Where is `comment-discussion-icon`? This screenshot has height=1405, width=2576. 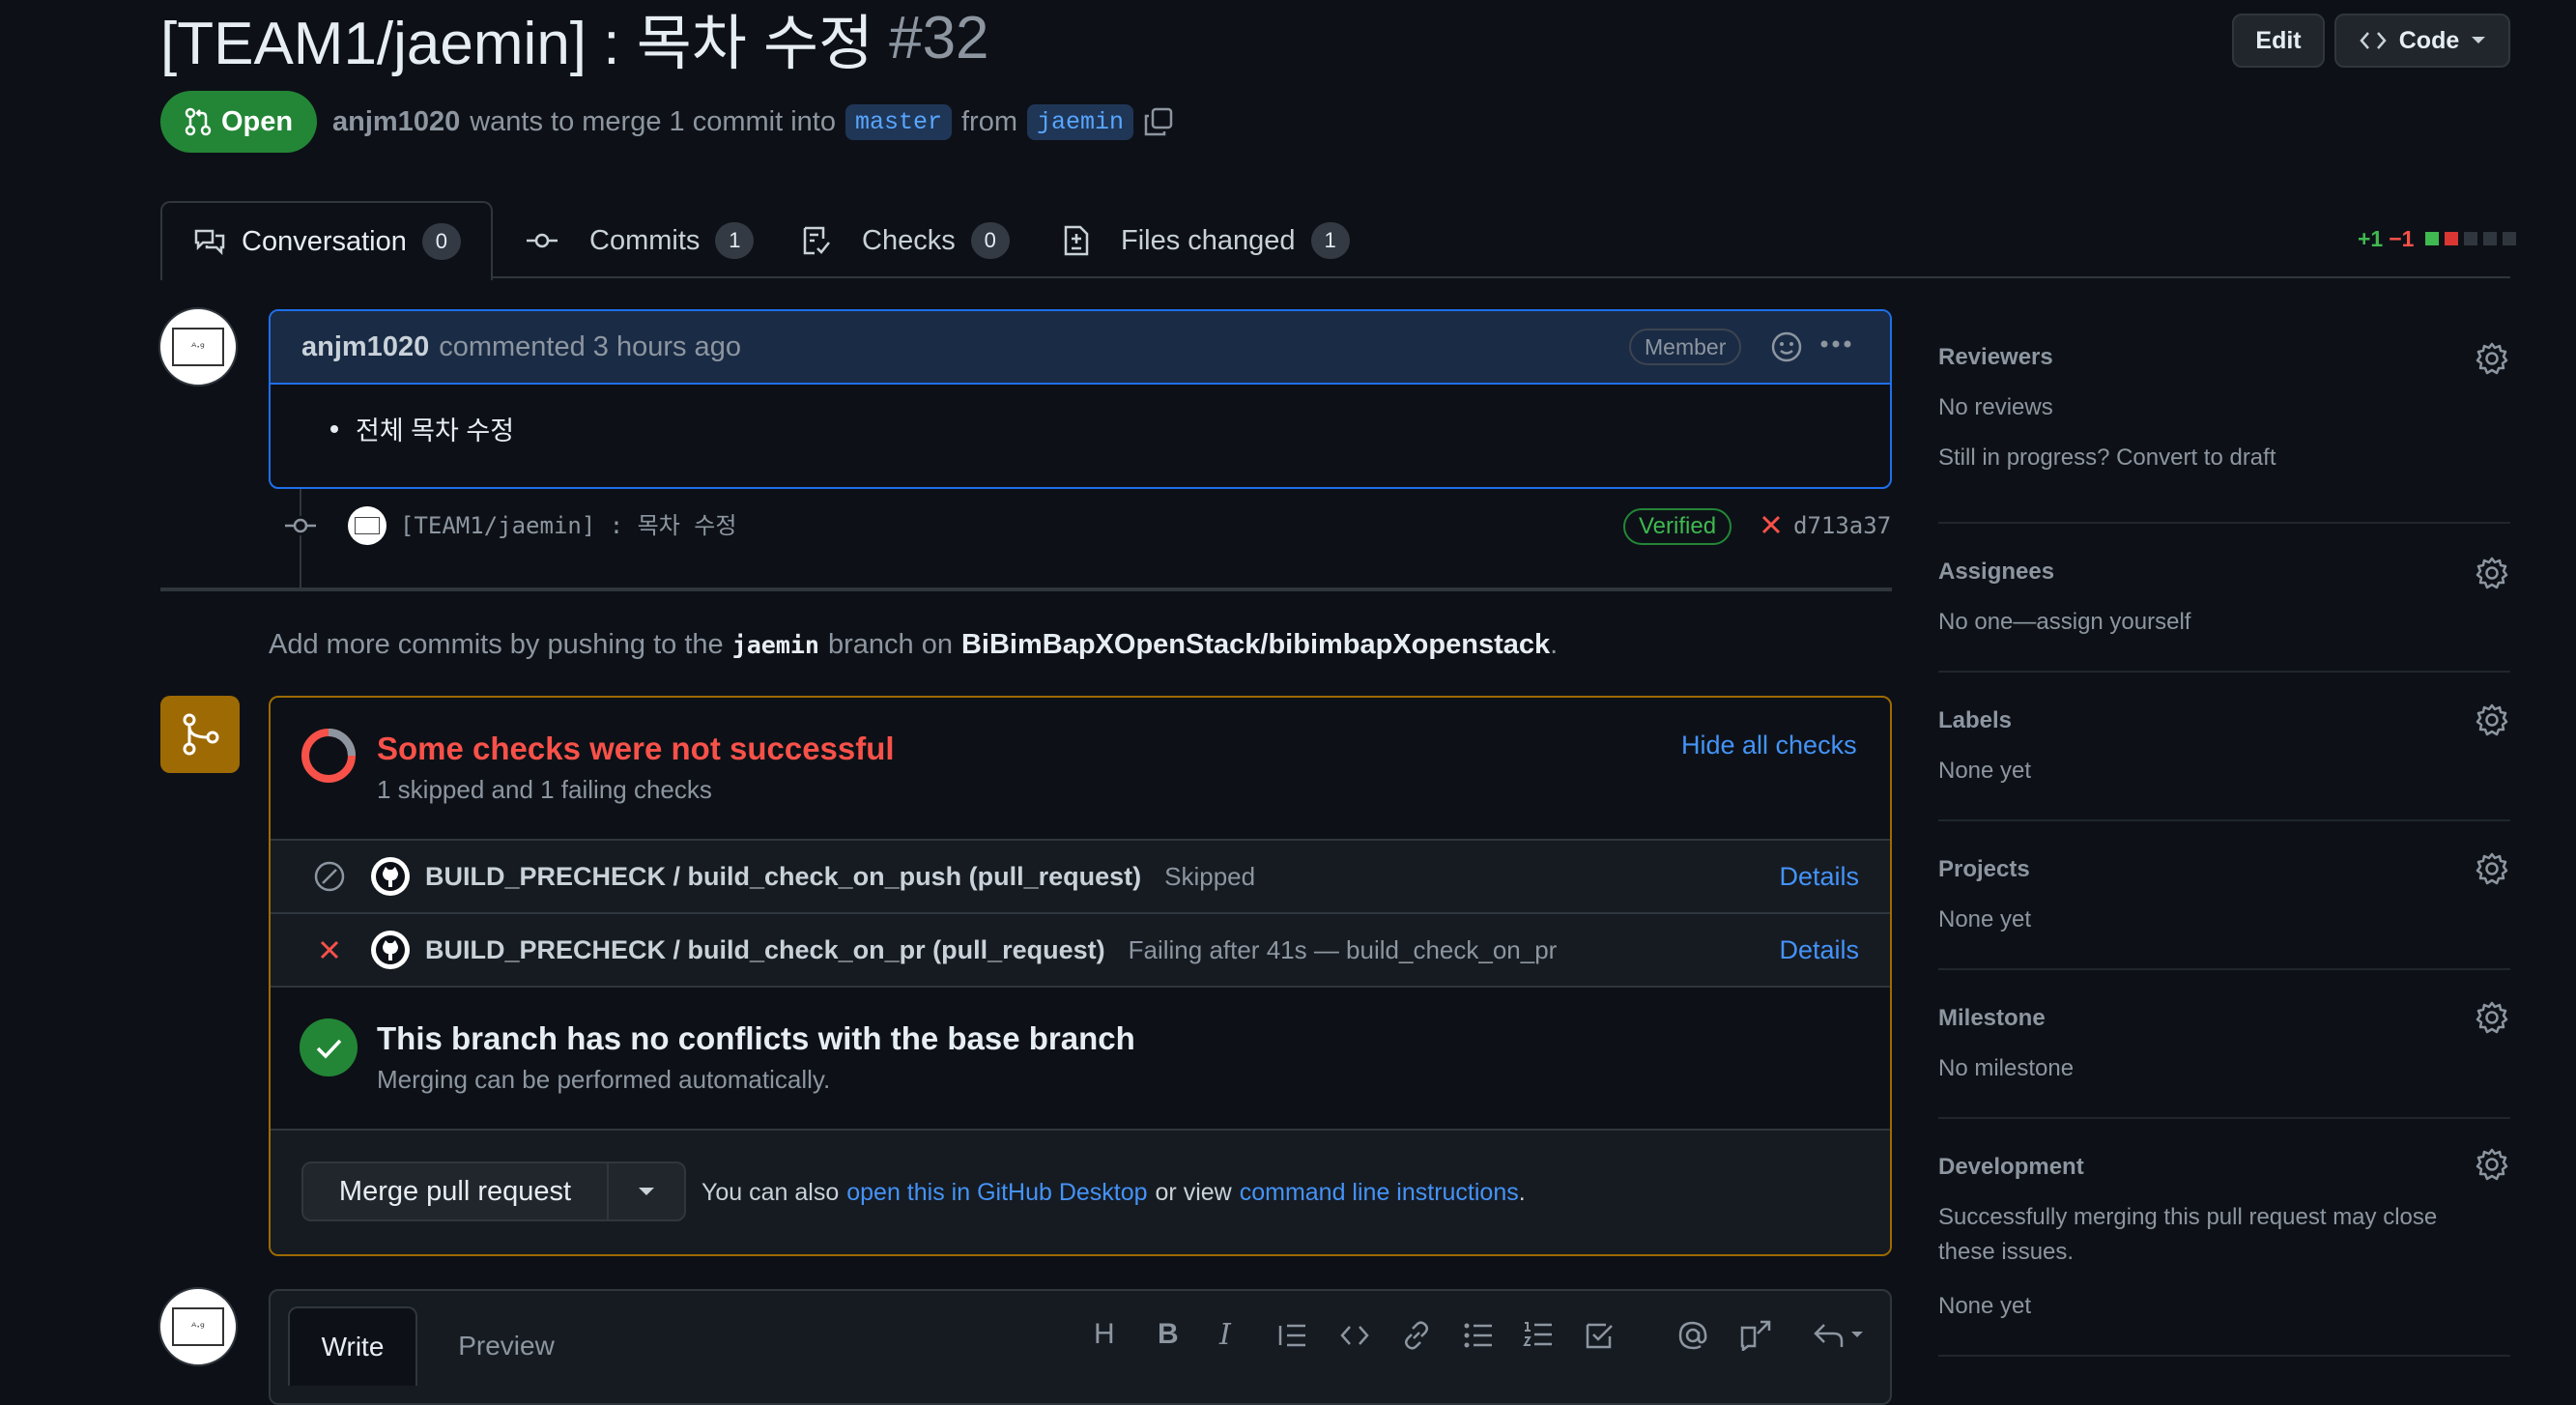 comment-discussion-icon is located at coordinates (210, 241).